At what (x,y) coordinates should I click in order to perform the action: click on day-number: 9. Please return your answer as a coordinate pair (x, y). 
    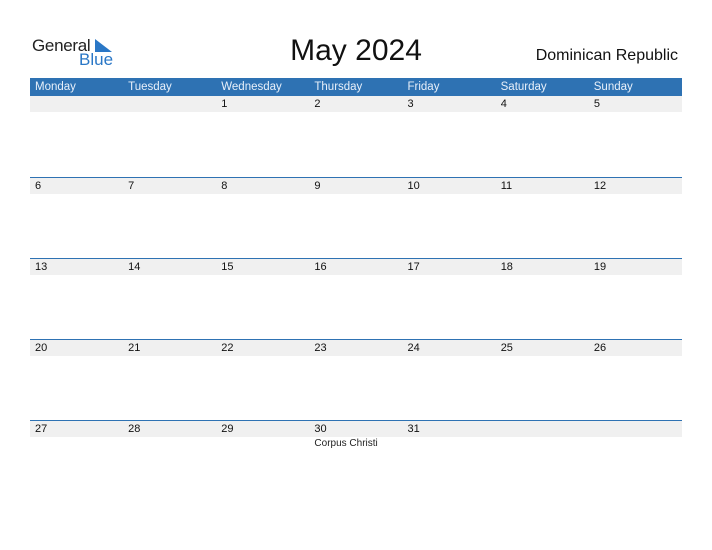
    Looking at the image, I should click on (317, 186).